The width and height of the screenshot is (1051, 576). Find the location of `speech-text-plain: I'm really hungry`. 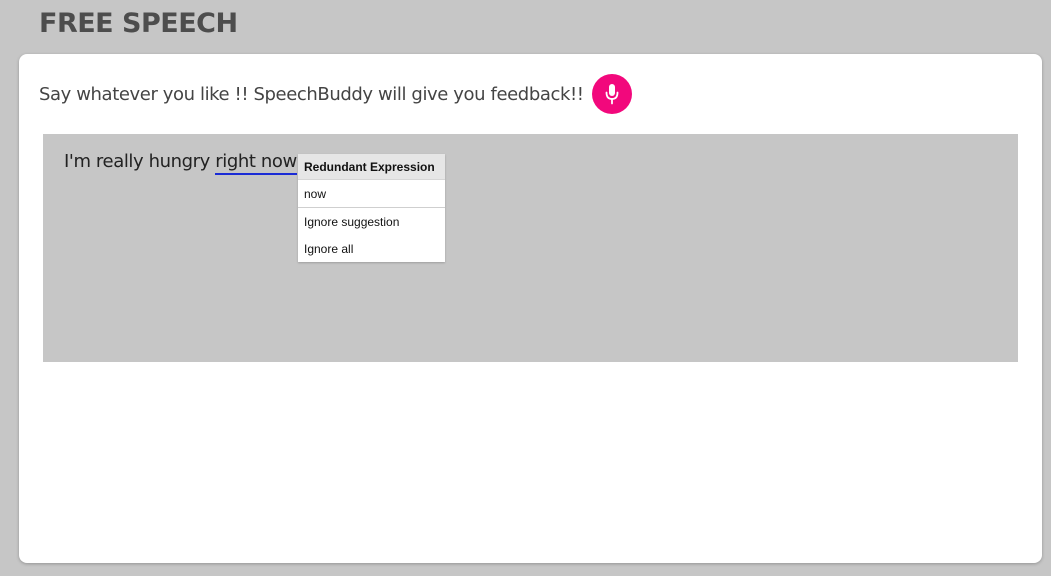

speech-text-plain: I'm really hungry is located at coordinates (140, 161).